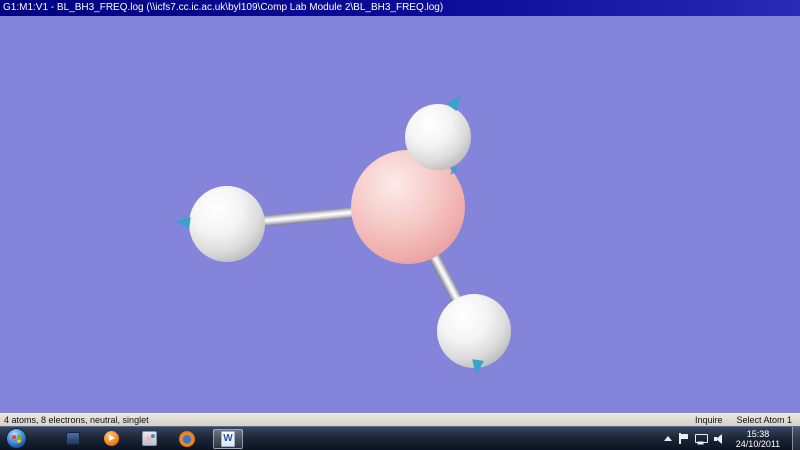 The image size is (800, 450). Describe the element at coordinates (708, 420) in the screenshot. I see `status-mode: Inquire` at that location.